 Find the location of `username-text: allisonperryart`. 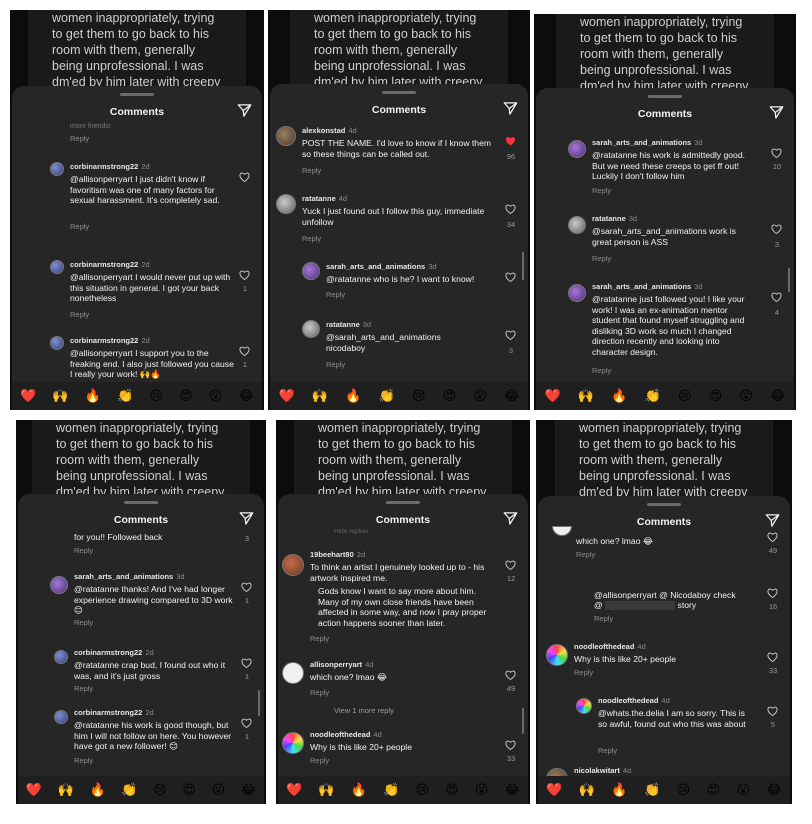

username-text: allisonperryart is located at coordinates (336, 664).